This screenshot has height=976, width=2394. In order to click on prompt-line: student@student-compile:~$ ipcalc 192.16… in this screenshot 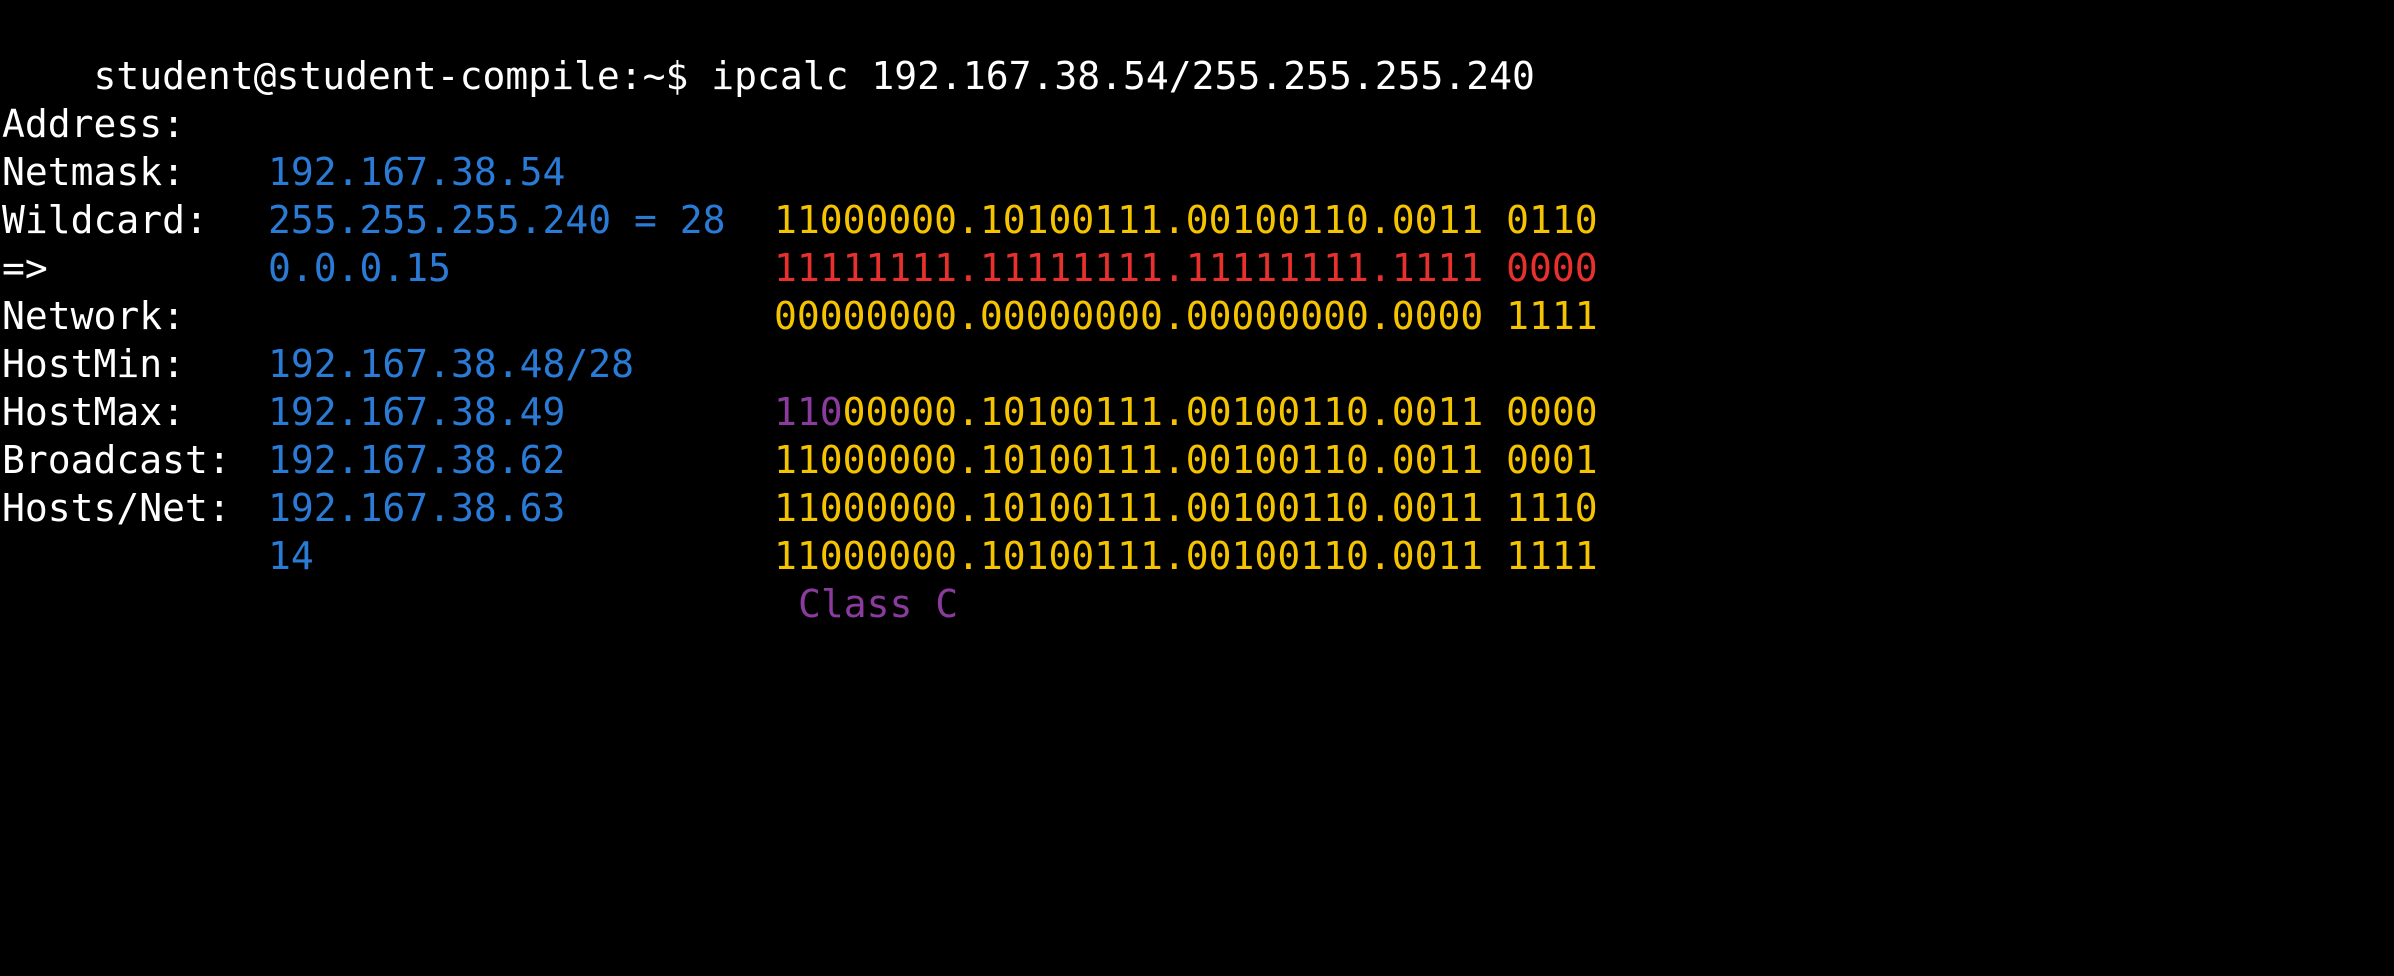, I will do `click(768, 51)`.